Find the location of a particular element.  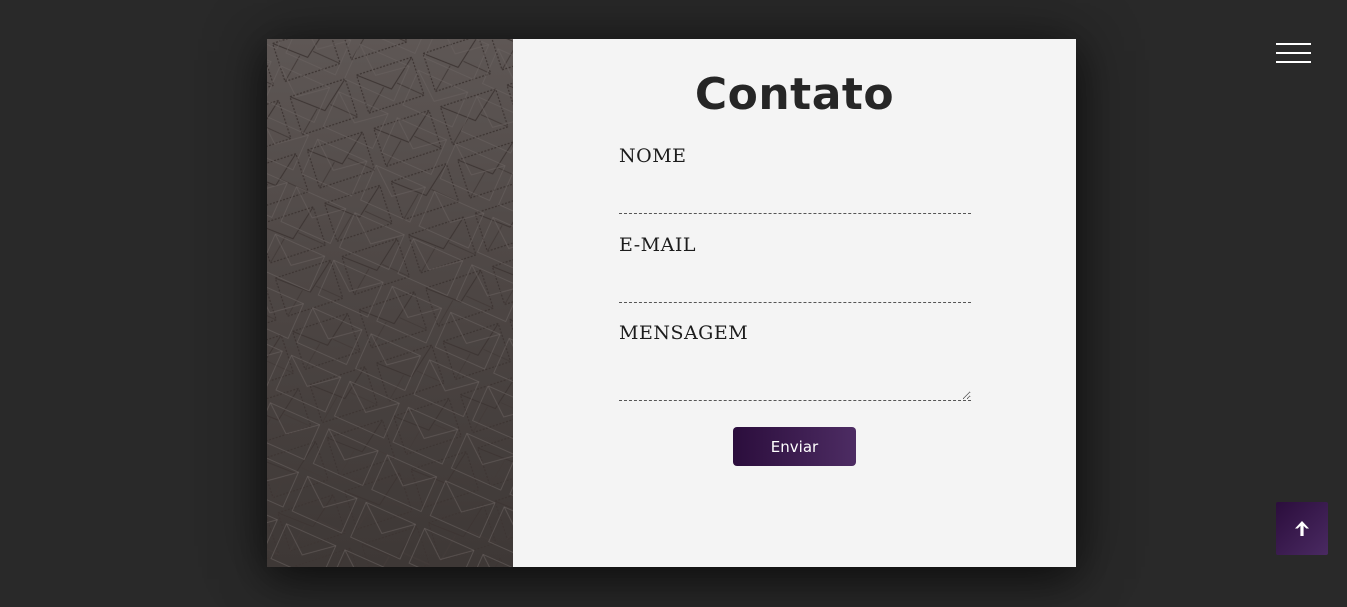

name-label: NOME is located at coordinates (653, 156).